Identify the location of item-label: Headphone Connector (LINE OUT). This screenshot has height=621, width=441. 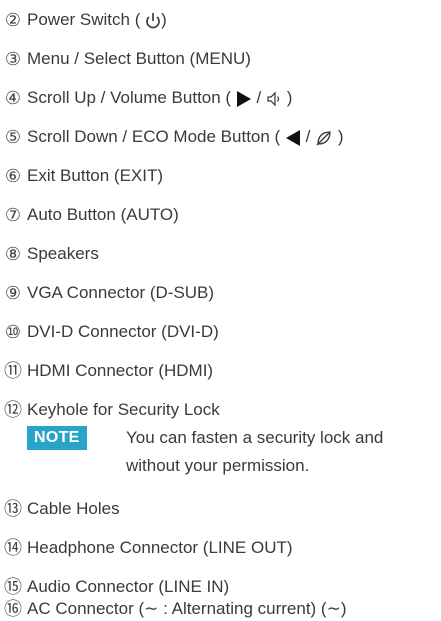
(160, 547).